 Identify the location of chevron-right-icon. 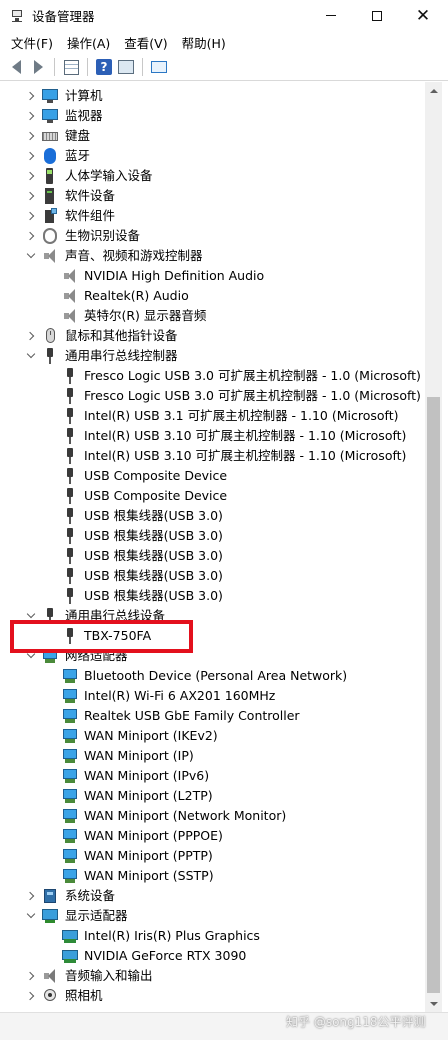
(29, 156).